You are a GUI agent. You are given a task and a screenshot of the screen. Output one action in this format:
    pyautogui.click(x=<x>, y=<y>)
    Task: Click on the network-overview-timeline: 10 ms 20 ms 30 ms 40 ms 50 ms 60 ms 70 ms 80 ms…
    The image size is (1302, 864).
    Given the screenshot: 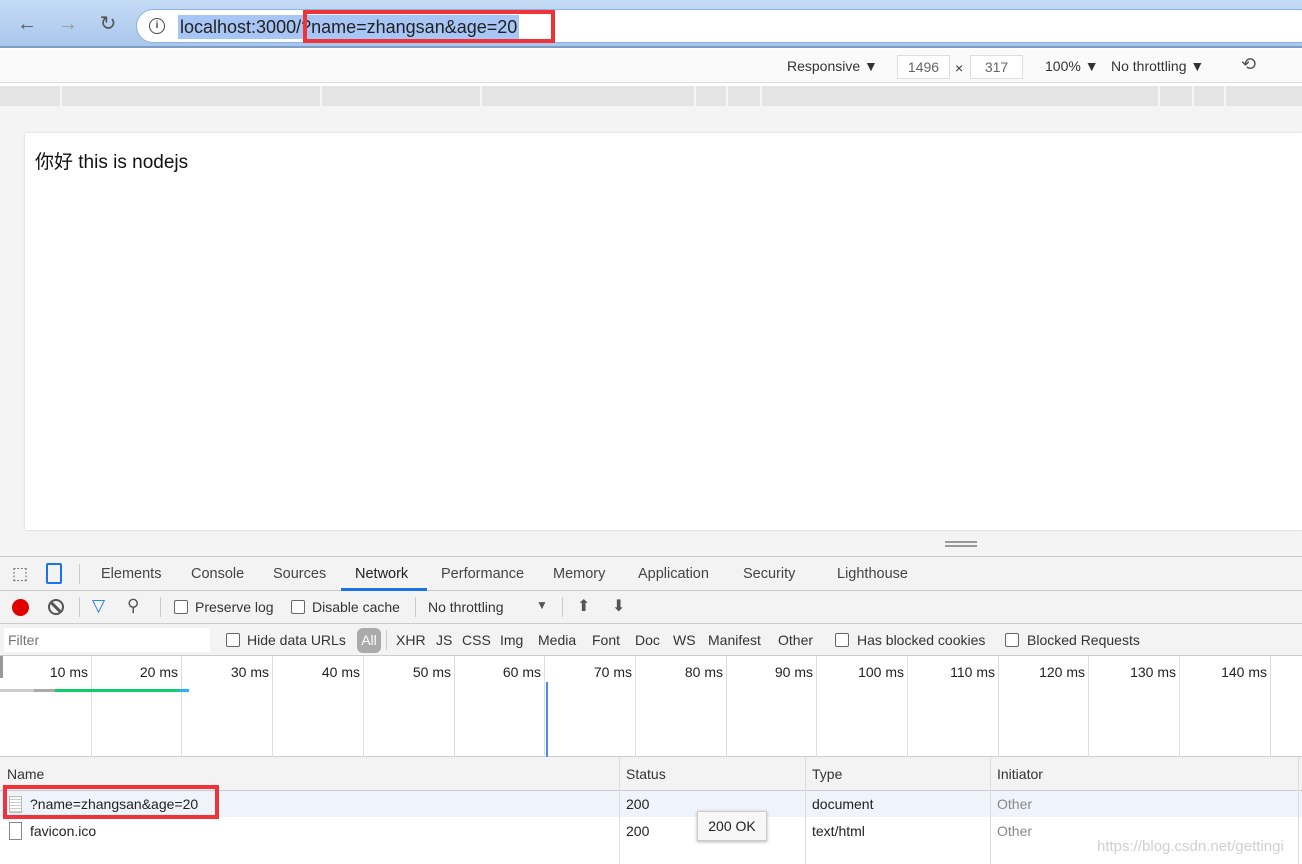 What is the action you would take?
    pyautogui.click(x=651, y=706)
    